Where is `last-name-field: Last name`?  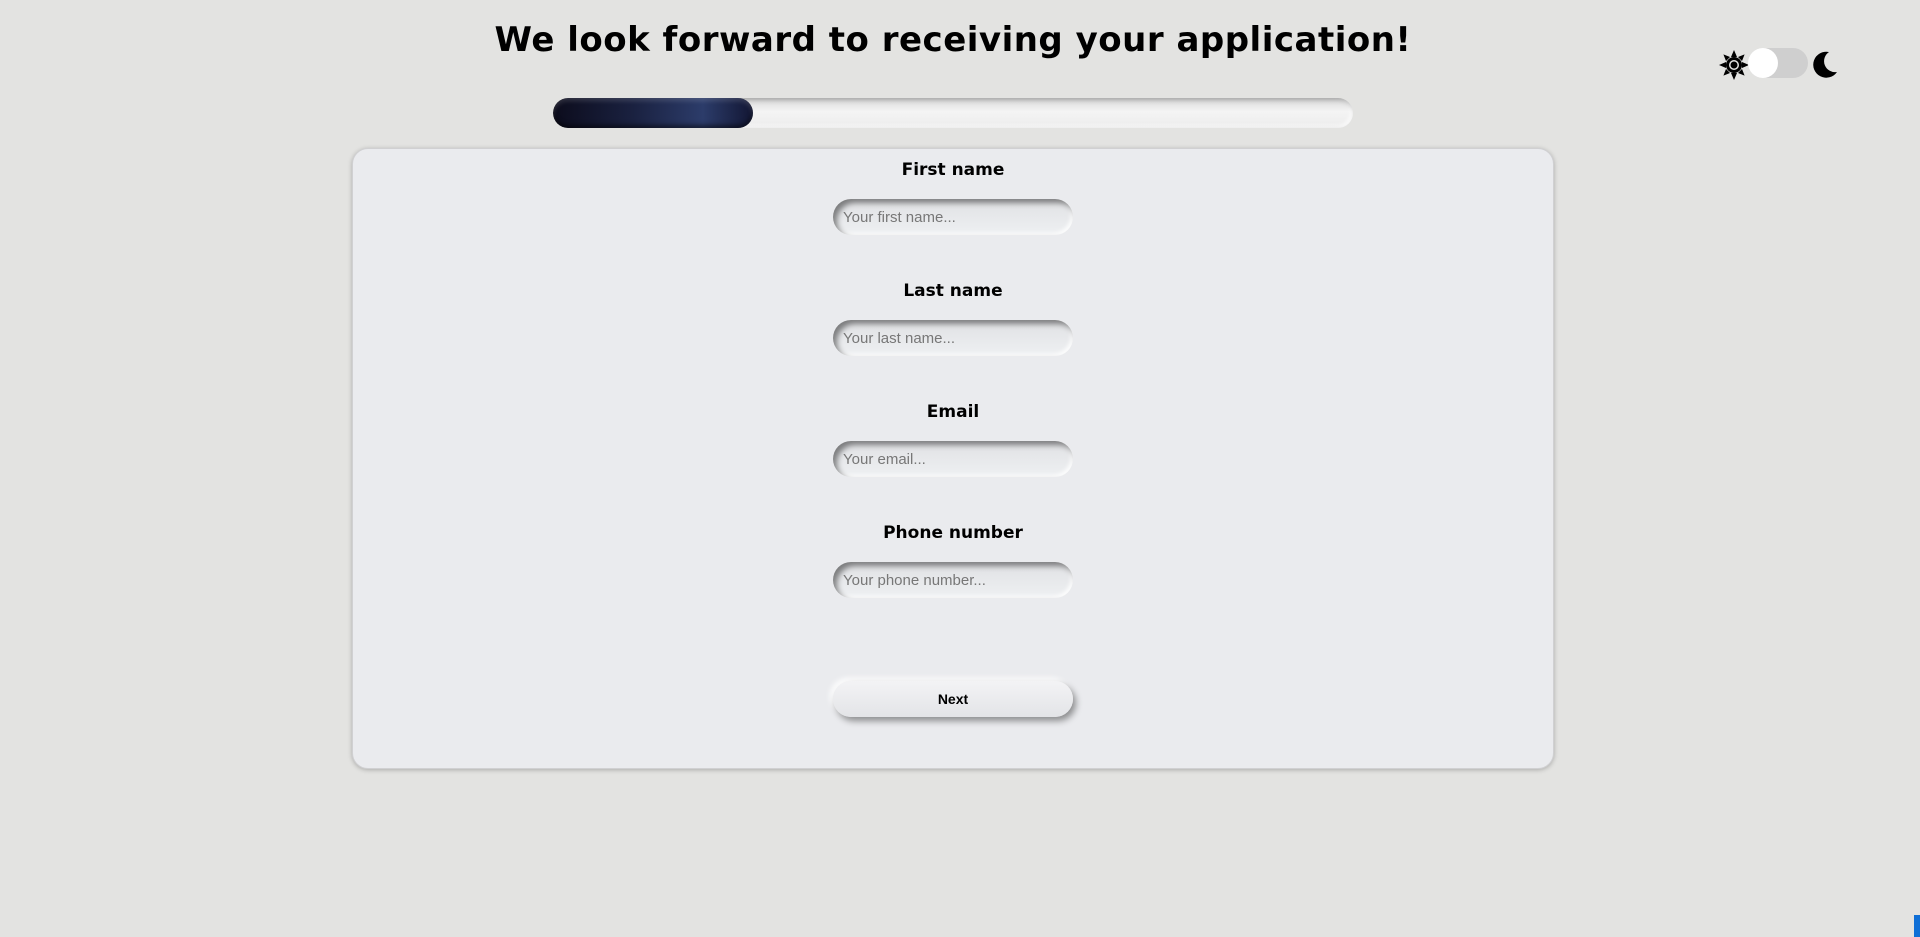
last-name-field: Last name is located at coordinates (953, 318).